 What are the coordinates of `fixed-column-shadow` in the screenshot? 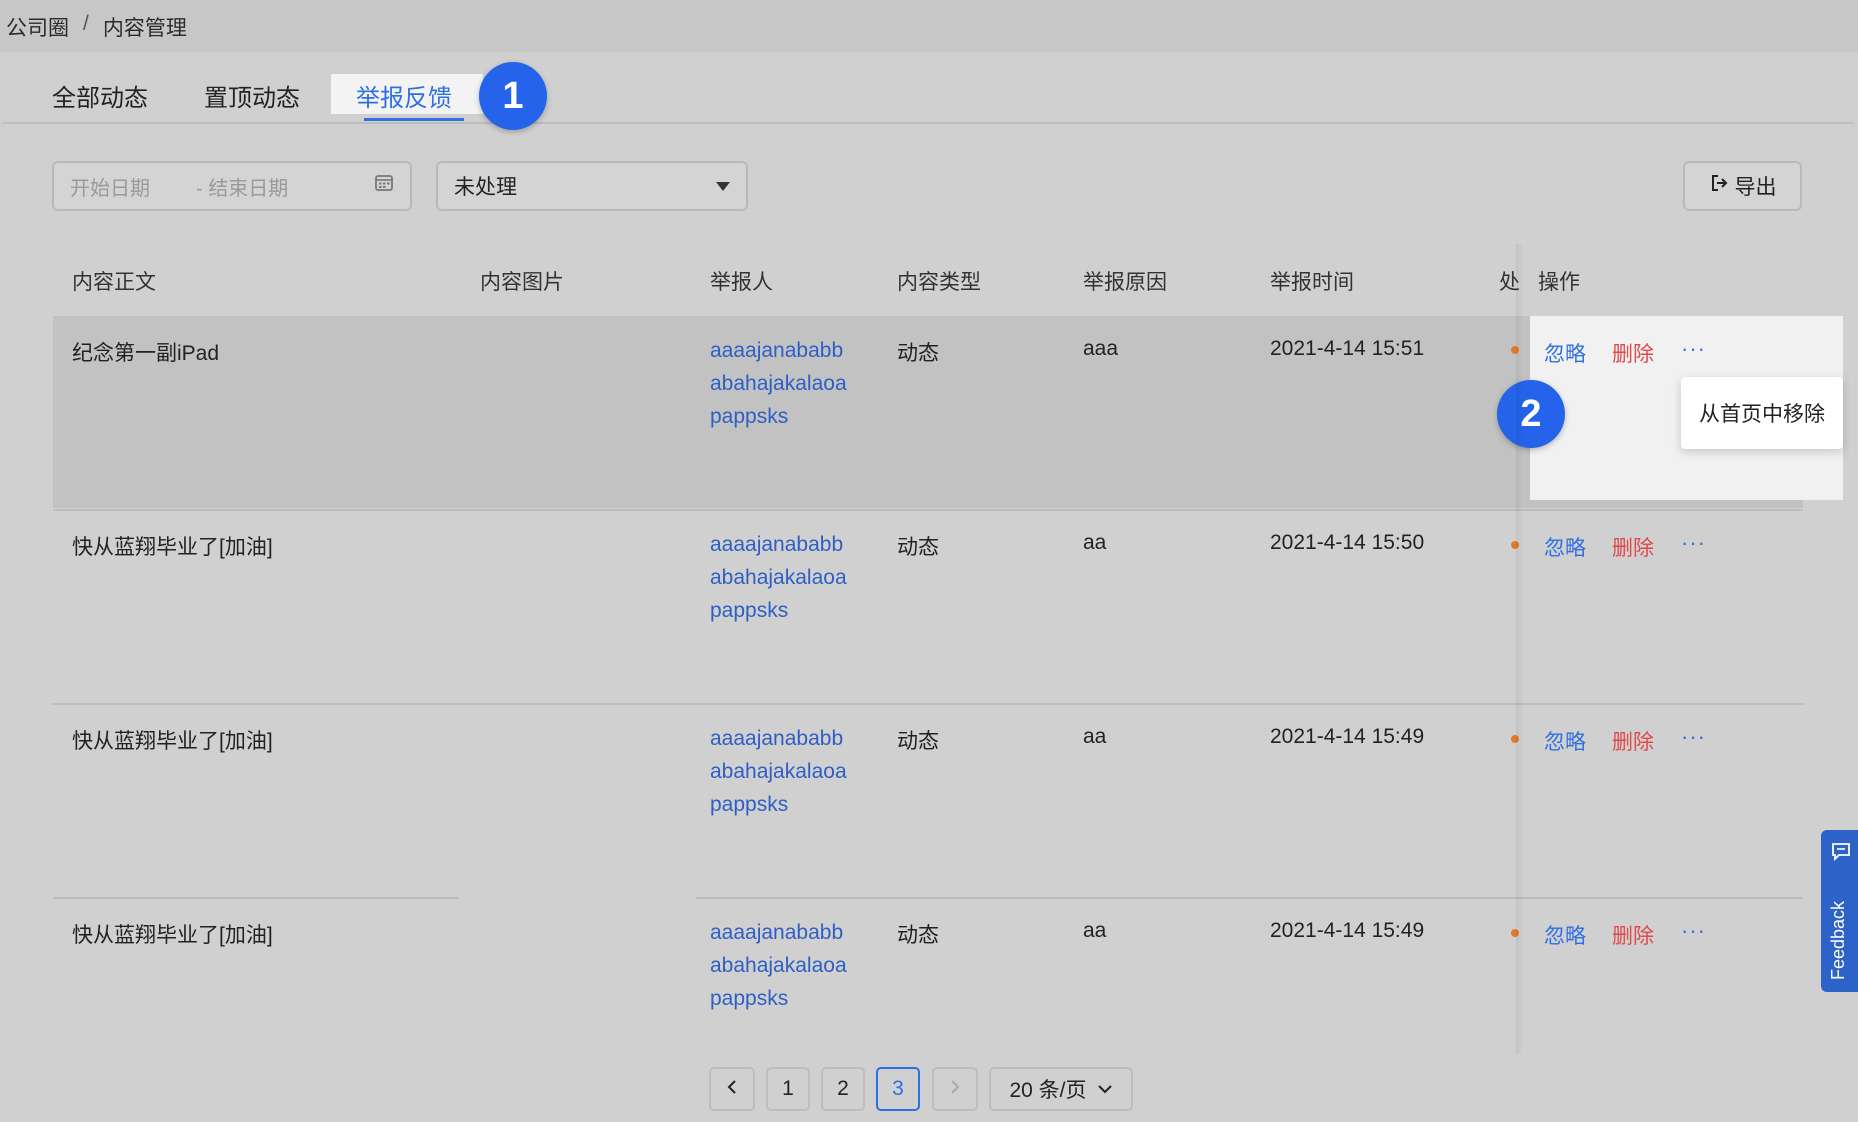 It's located at (1520, 649).